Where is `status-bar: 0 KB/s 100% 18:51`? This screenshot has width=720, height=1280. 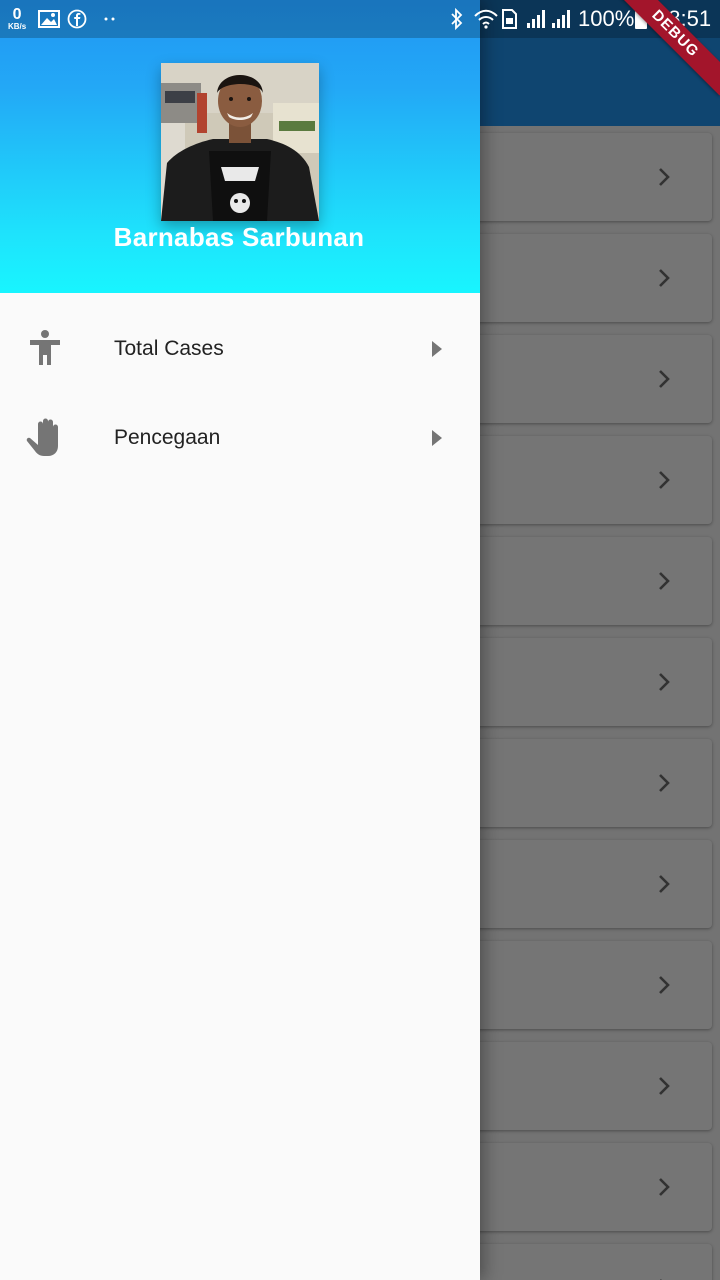
status-bar: 0 KB/s 100% 18:51 is located at coordinates (360, 19).